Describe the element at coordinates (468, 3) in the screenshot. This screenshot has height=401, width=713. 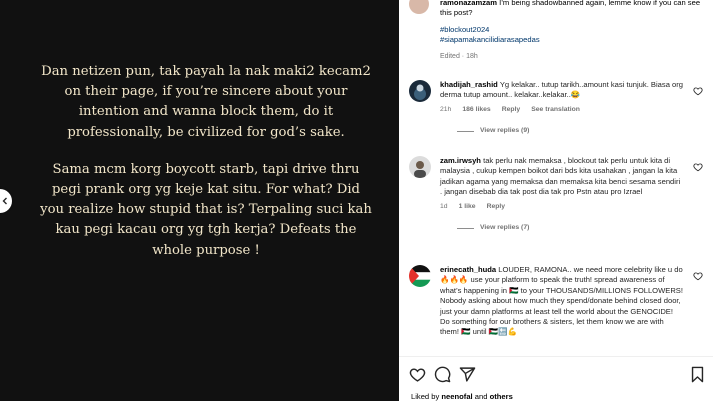
I see `caption-username: ramonazamzam` at that location.